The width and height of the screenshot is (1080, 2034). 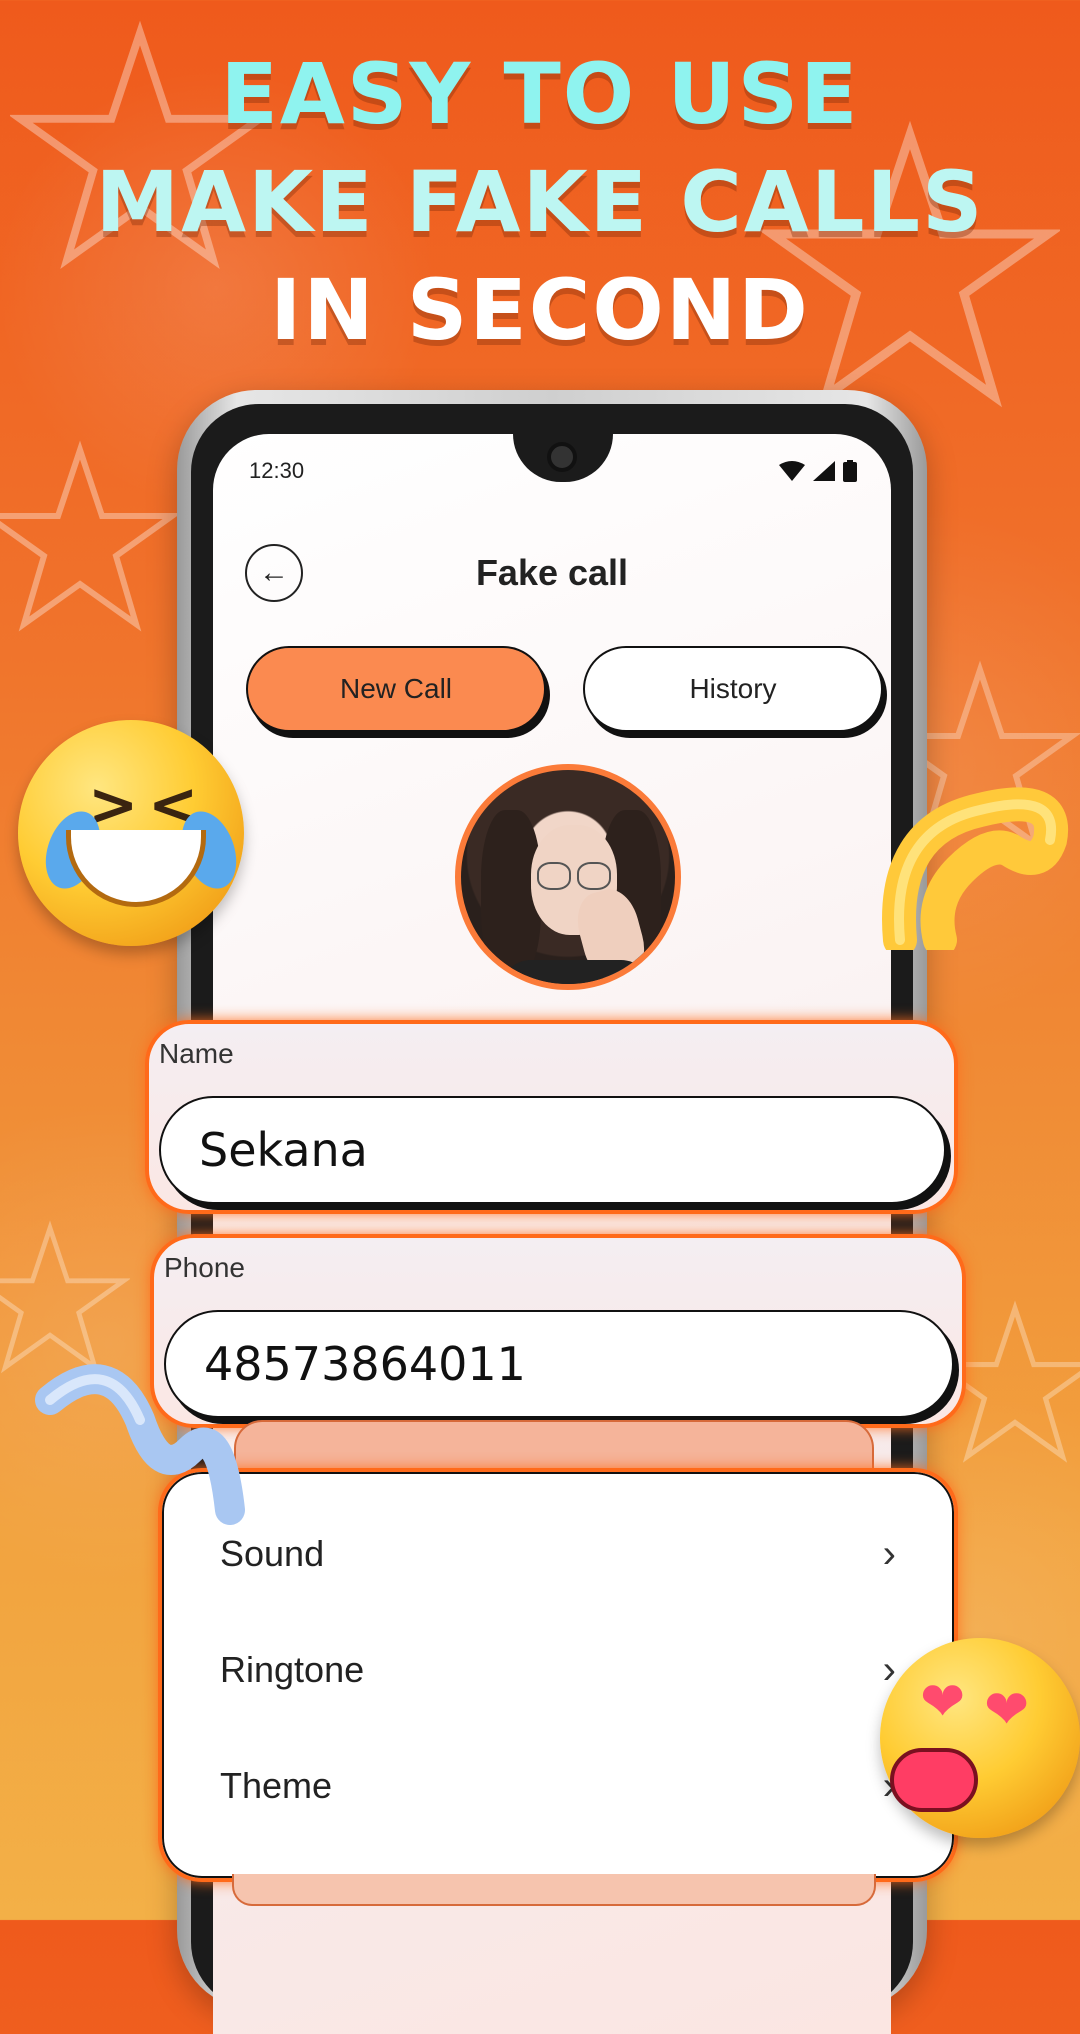 What do you see at coordinates (824, 473) in the screenshot?
I see `signal-icon` at bounding box center [824, 473].